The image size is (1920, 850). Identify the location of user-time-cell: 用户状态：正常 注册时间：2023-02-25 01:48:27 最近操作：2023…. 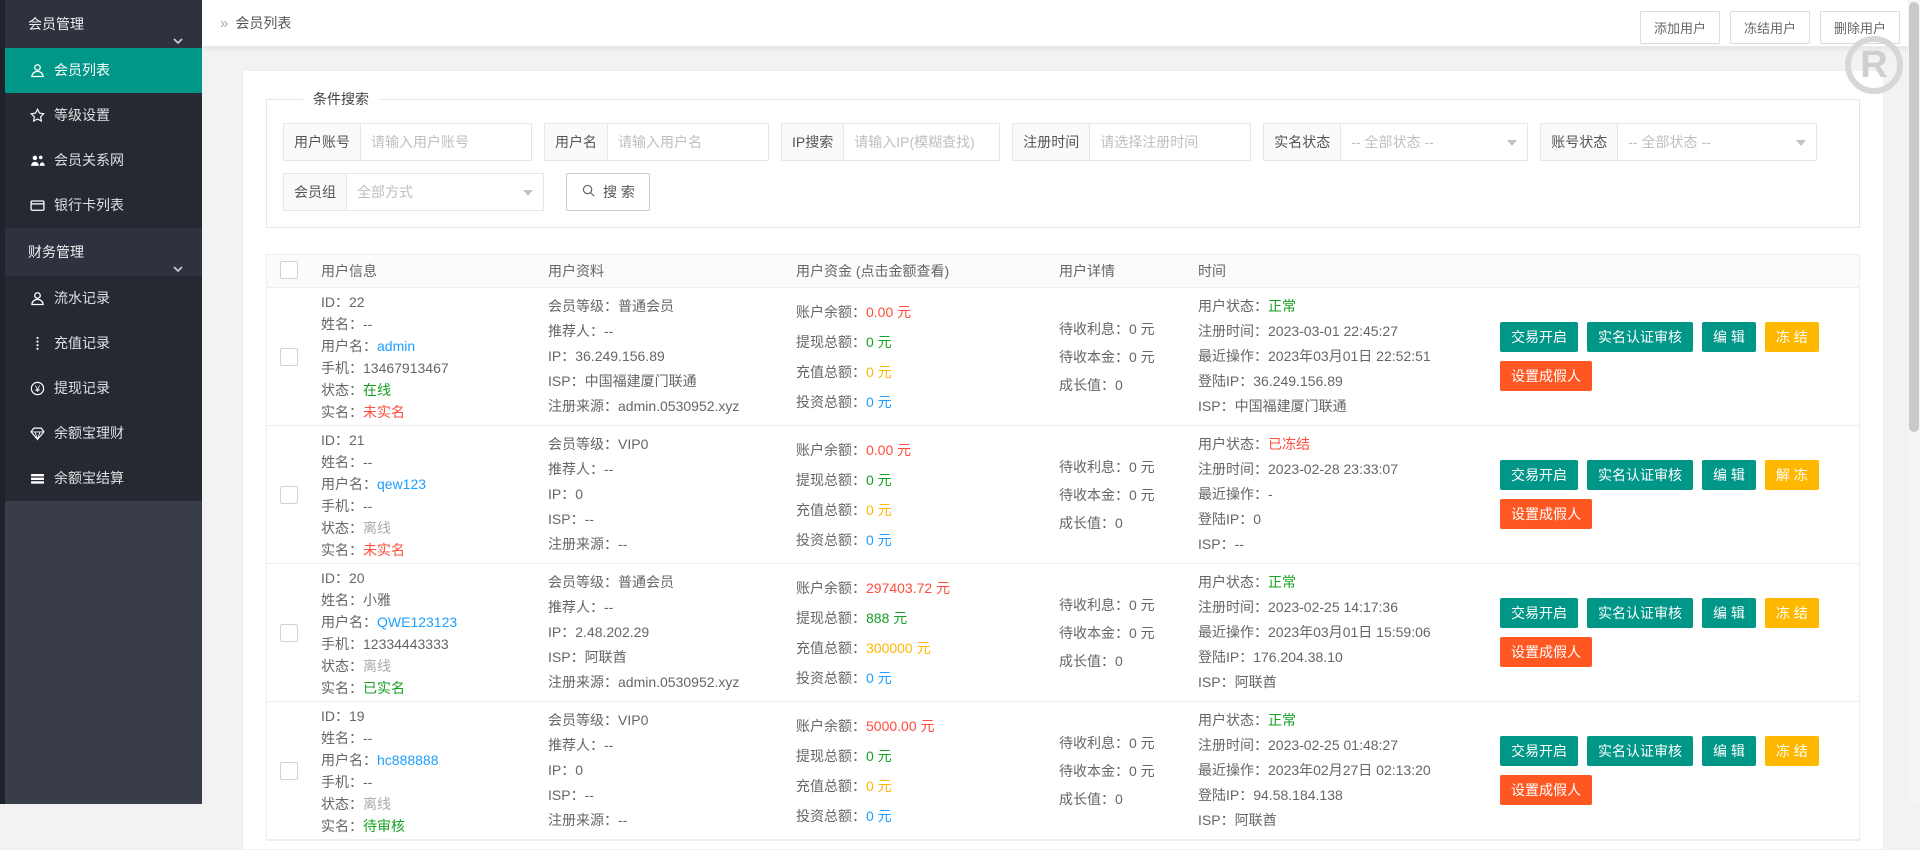
(1314, 770).